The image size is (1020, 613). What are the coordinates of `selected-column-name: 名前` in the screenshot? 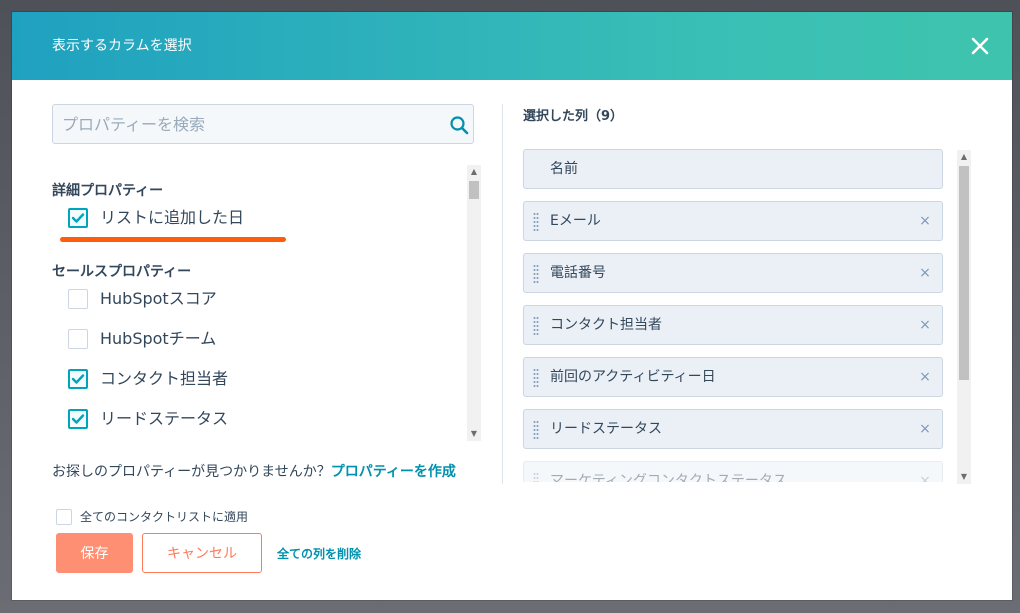 It's located at (733, 169).